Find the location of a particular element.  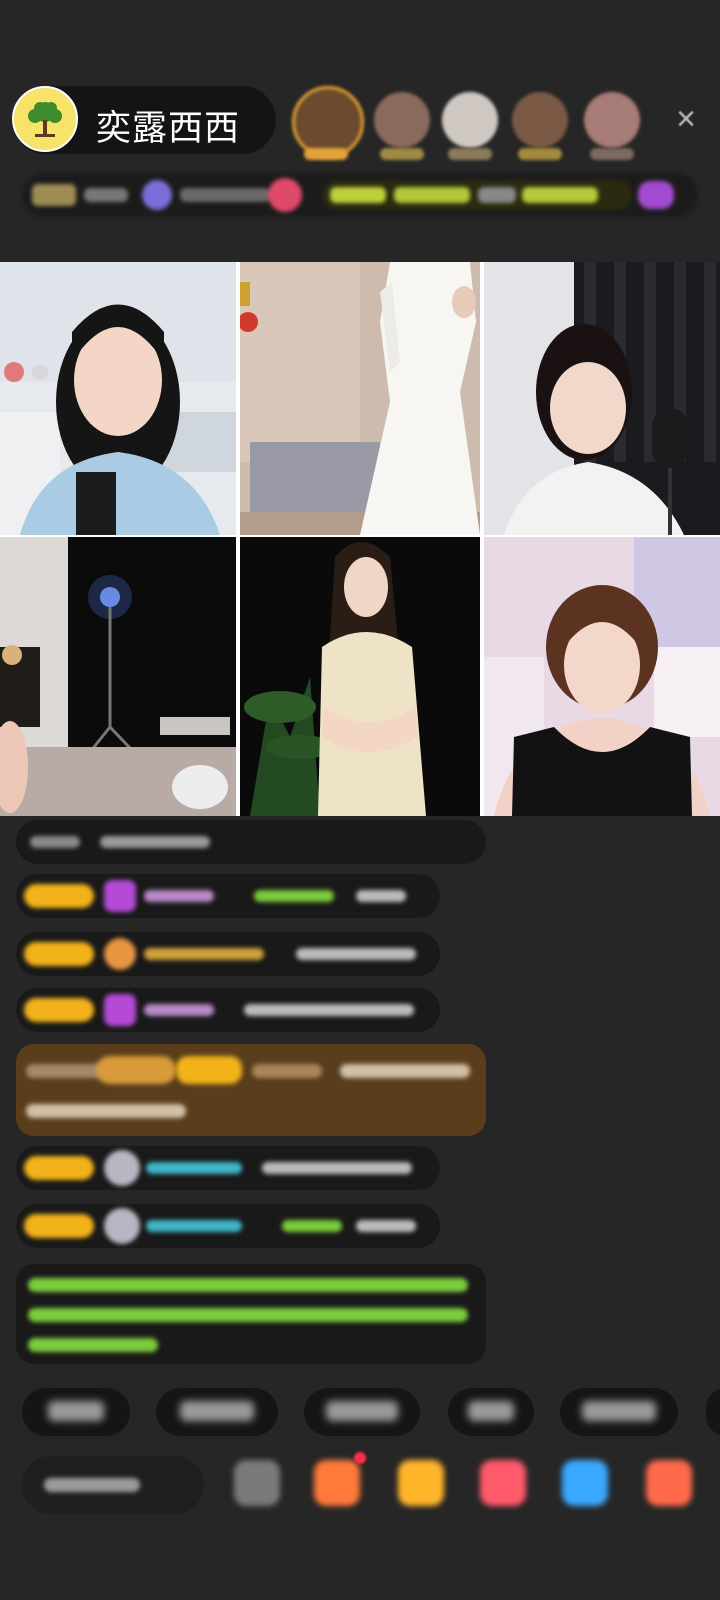

host-avatar is located at coordinates (45, 119).